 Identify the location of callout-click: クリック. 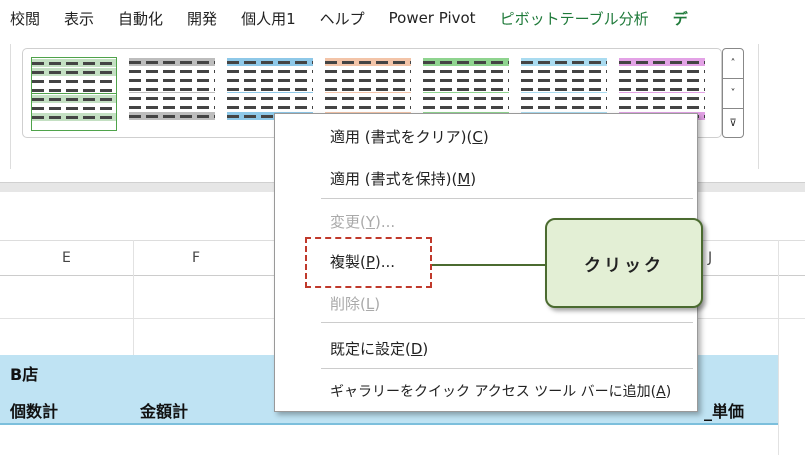
(624, 263).